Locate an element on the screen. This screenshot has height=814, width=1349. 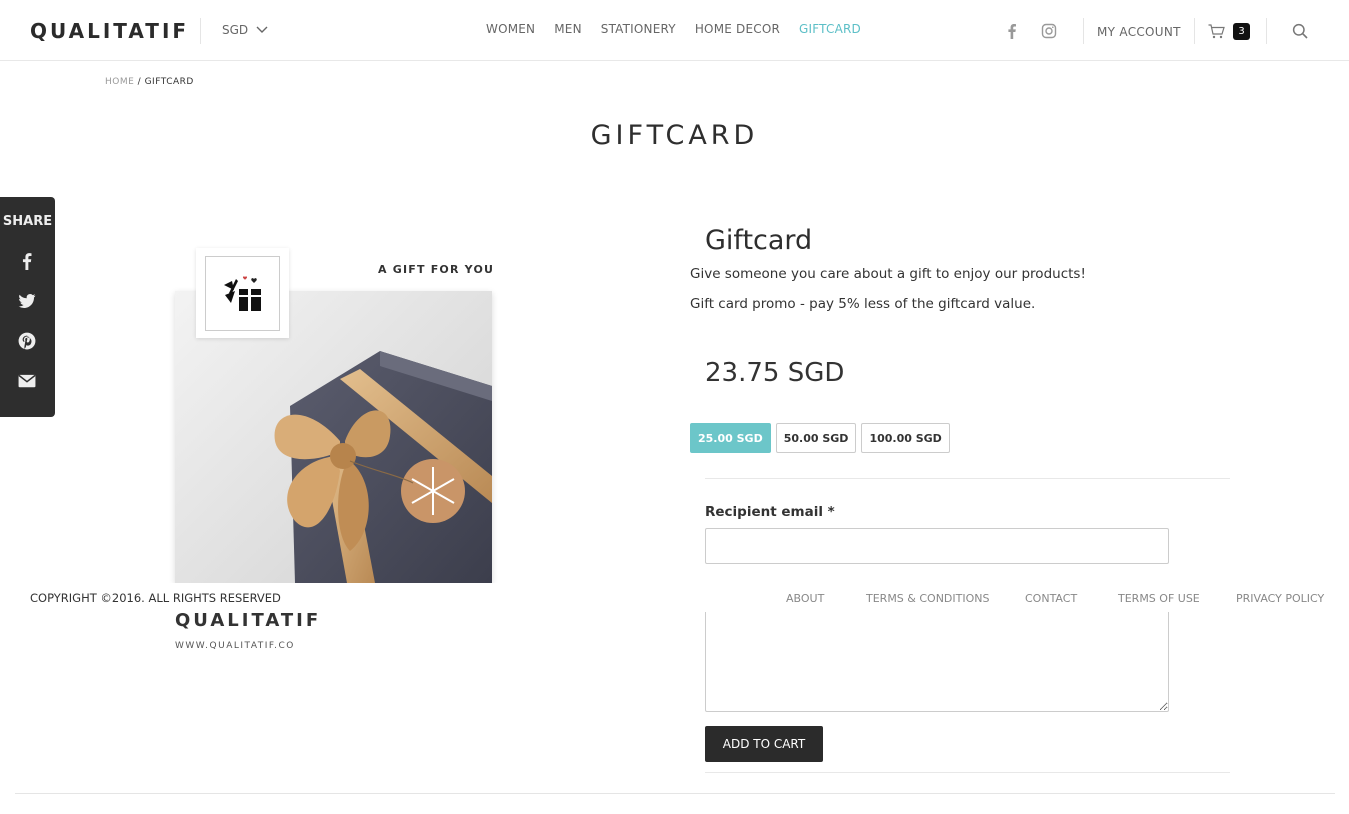
copyright-text: COPYRIGHT ©2016. ALL RIGHTS RESERVED is located at coordinates (155, 598).